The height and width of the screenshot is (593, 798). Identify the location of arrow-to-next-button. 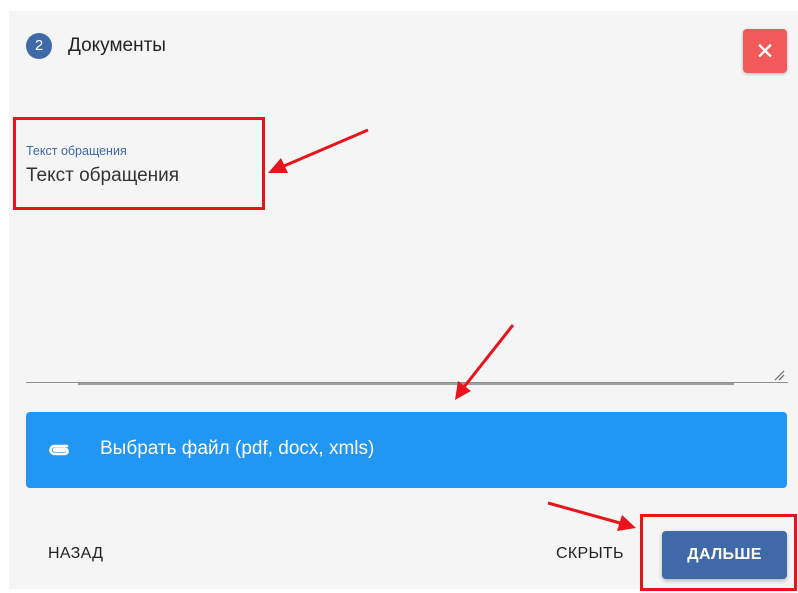
(591, 516).